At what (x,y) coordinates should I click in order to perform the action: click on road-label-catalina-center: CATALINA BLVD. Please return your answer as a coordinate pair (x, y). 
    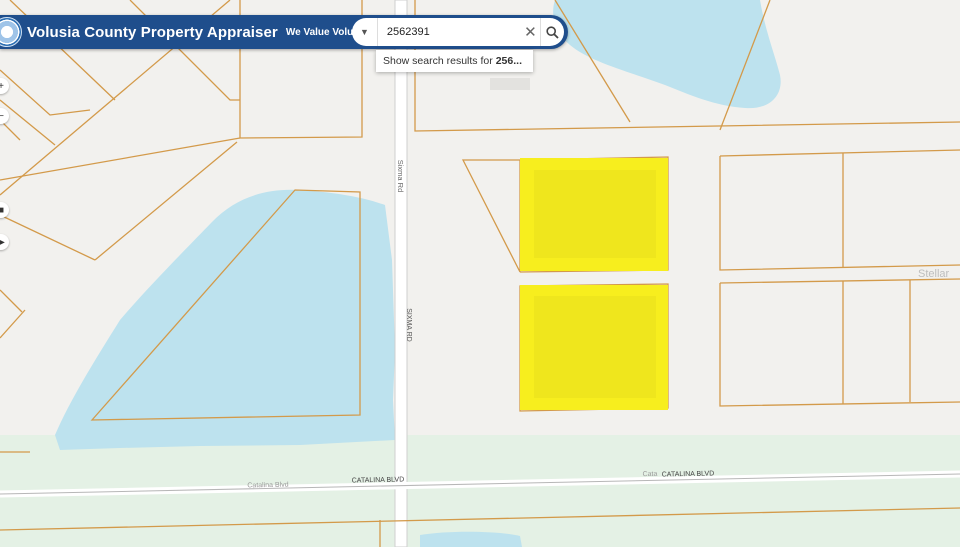
    Looking at the image, I should click on (378, 480).